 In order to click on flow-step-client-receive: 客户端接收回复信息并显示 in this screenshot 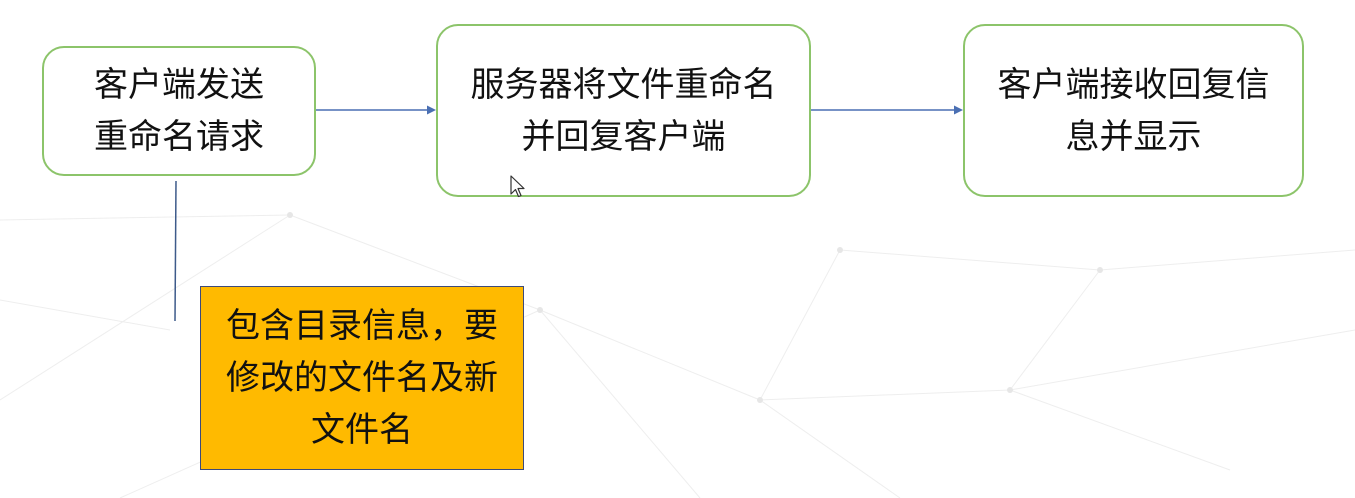, I will do `click(1133, 110)`.